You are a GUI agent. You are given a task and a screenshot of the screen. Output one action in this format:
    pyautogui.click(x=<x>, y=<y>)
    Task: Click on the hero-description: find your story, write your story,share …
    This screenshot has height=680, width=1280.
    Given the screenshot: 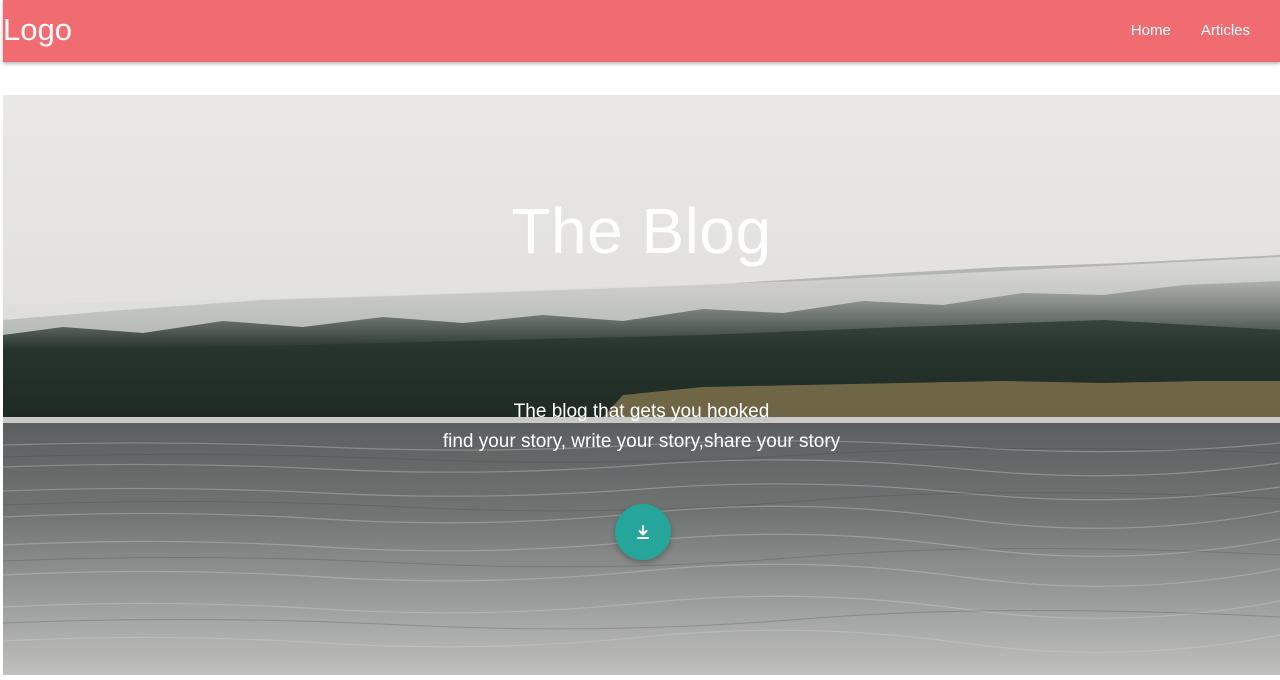 What is the action you would take?
    pyautogui.click(x=641, y=441)
    